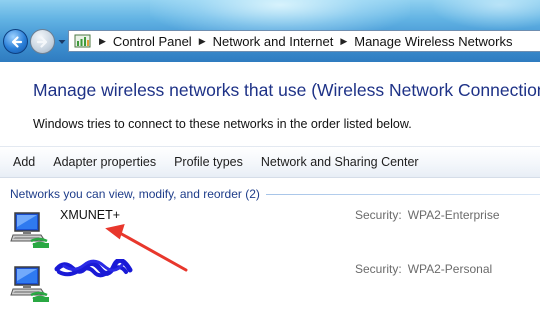 Image resolution: width=540 pixels, height=333 pixels. What do you see at coordinates (62, 42) in the screenshot?
I see `chevron-down-icon` at bounding box center [62, 42].